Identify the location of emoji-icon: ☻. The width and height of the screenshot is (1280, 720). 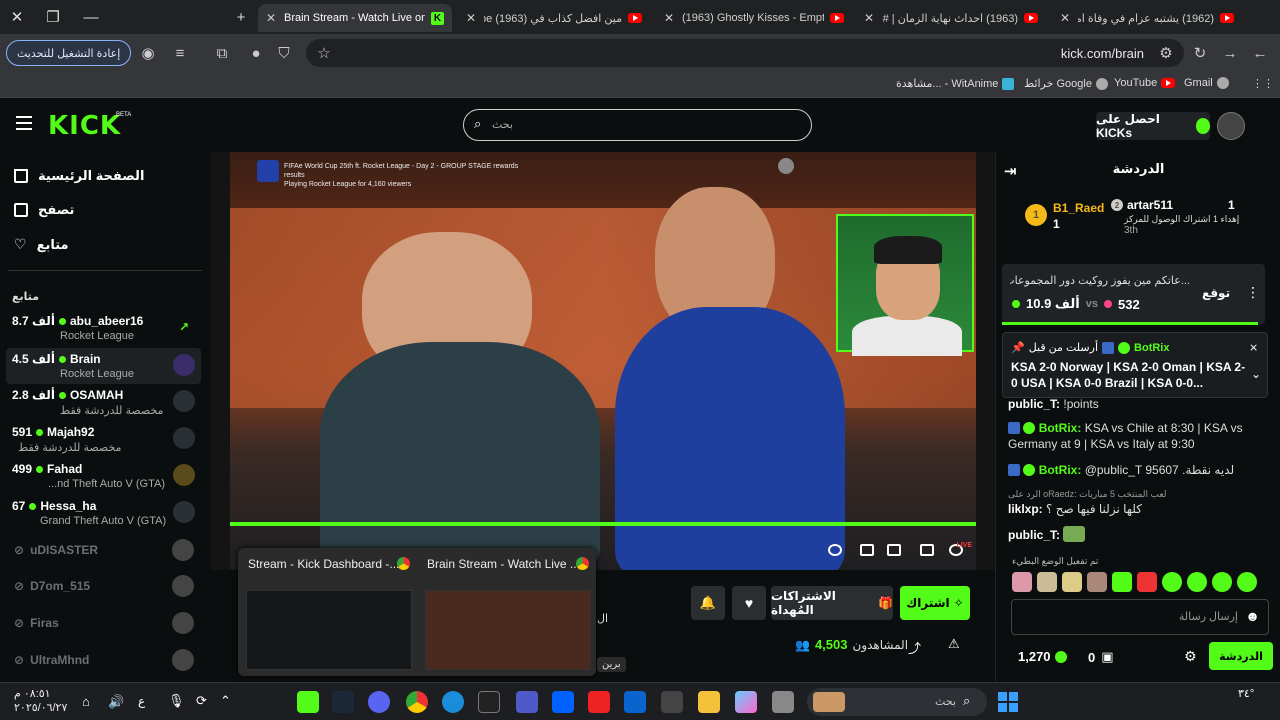
(1252, 616).